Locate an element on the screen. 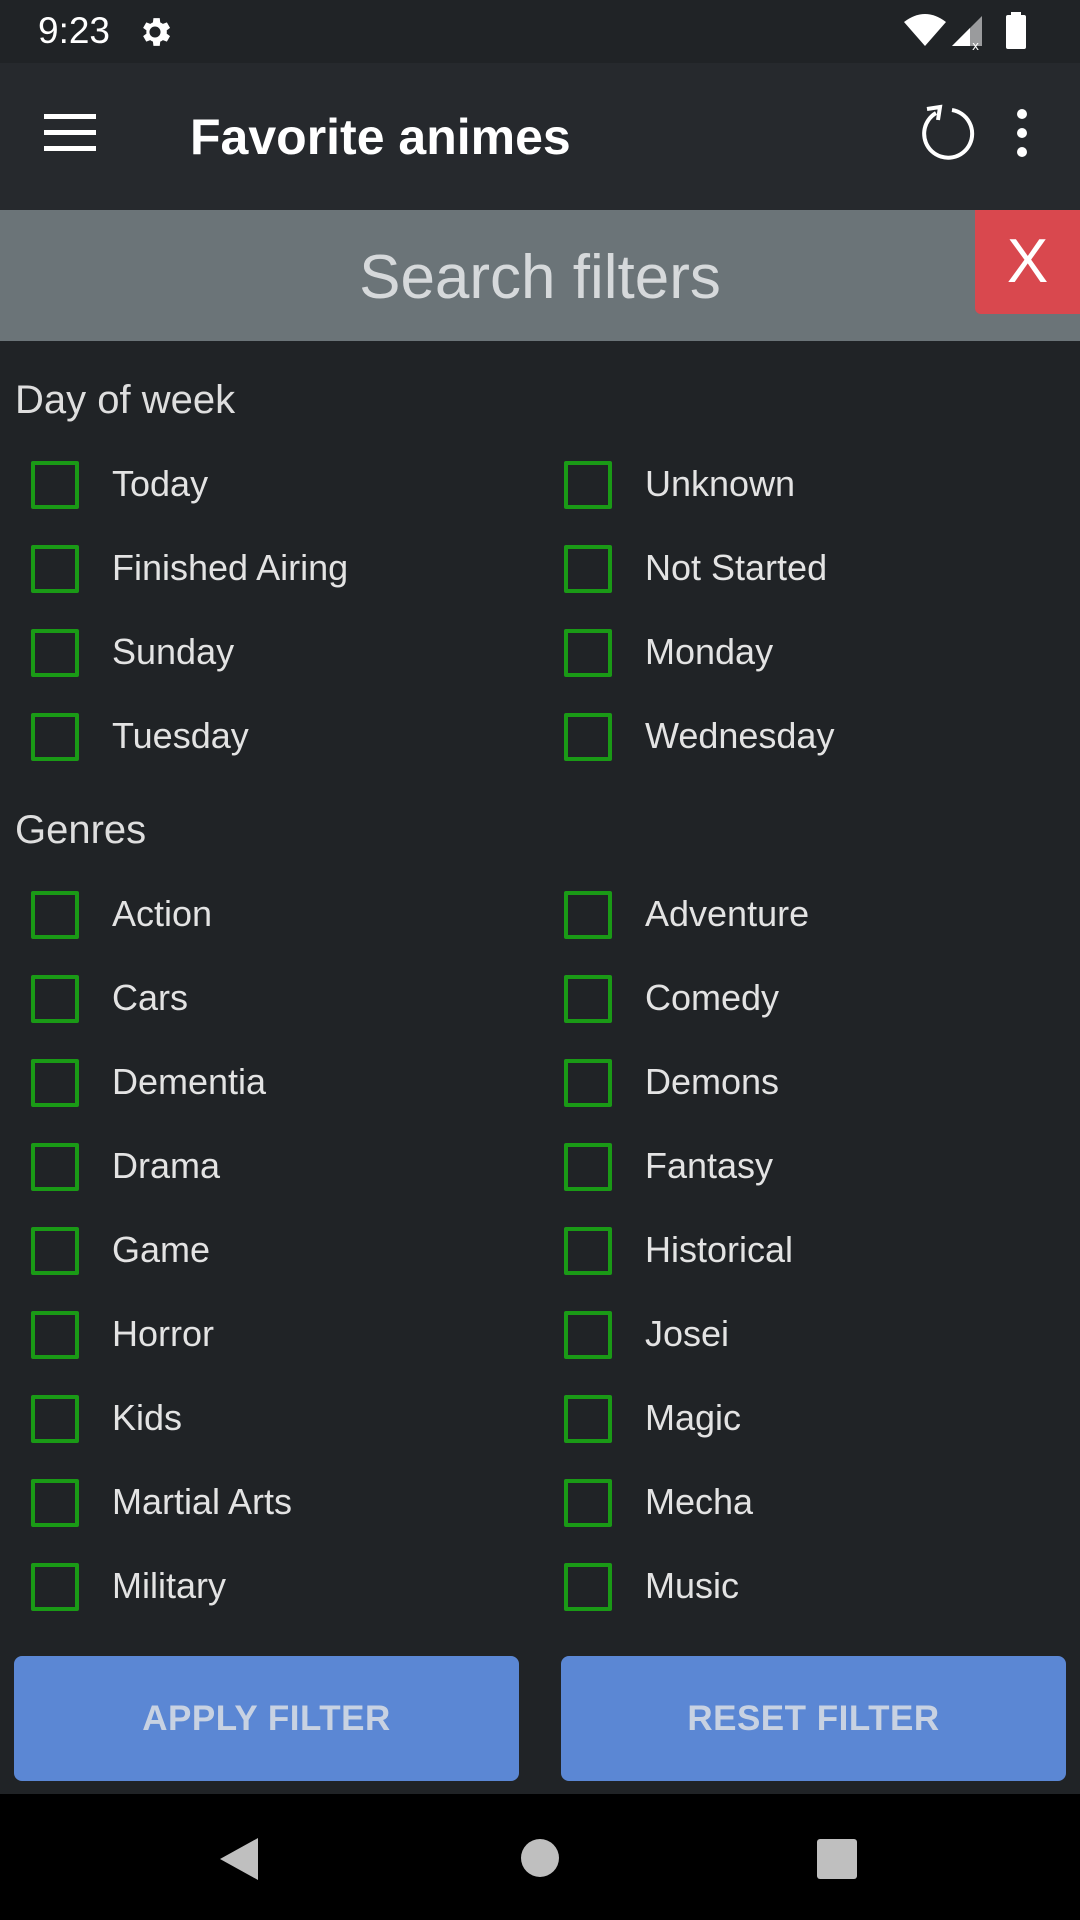 The image size is (1080, 1920). checkbox-label: Kids is located at coordinates (147, 1417).